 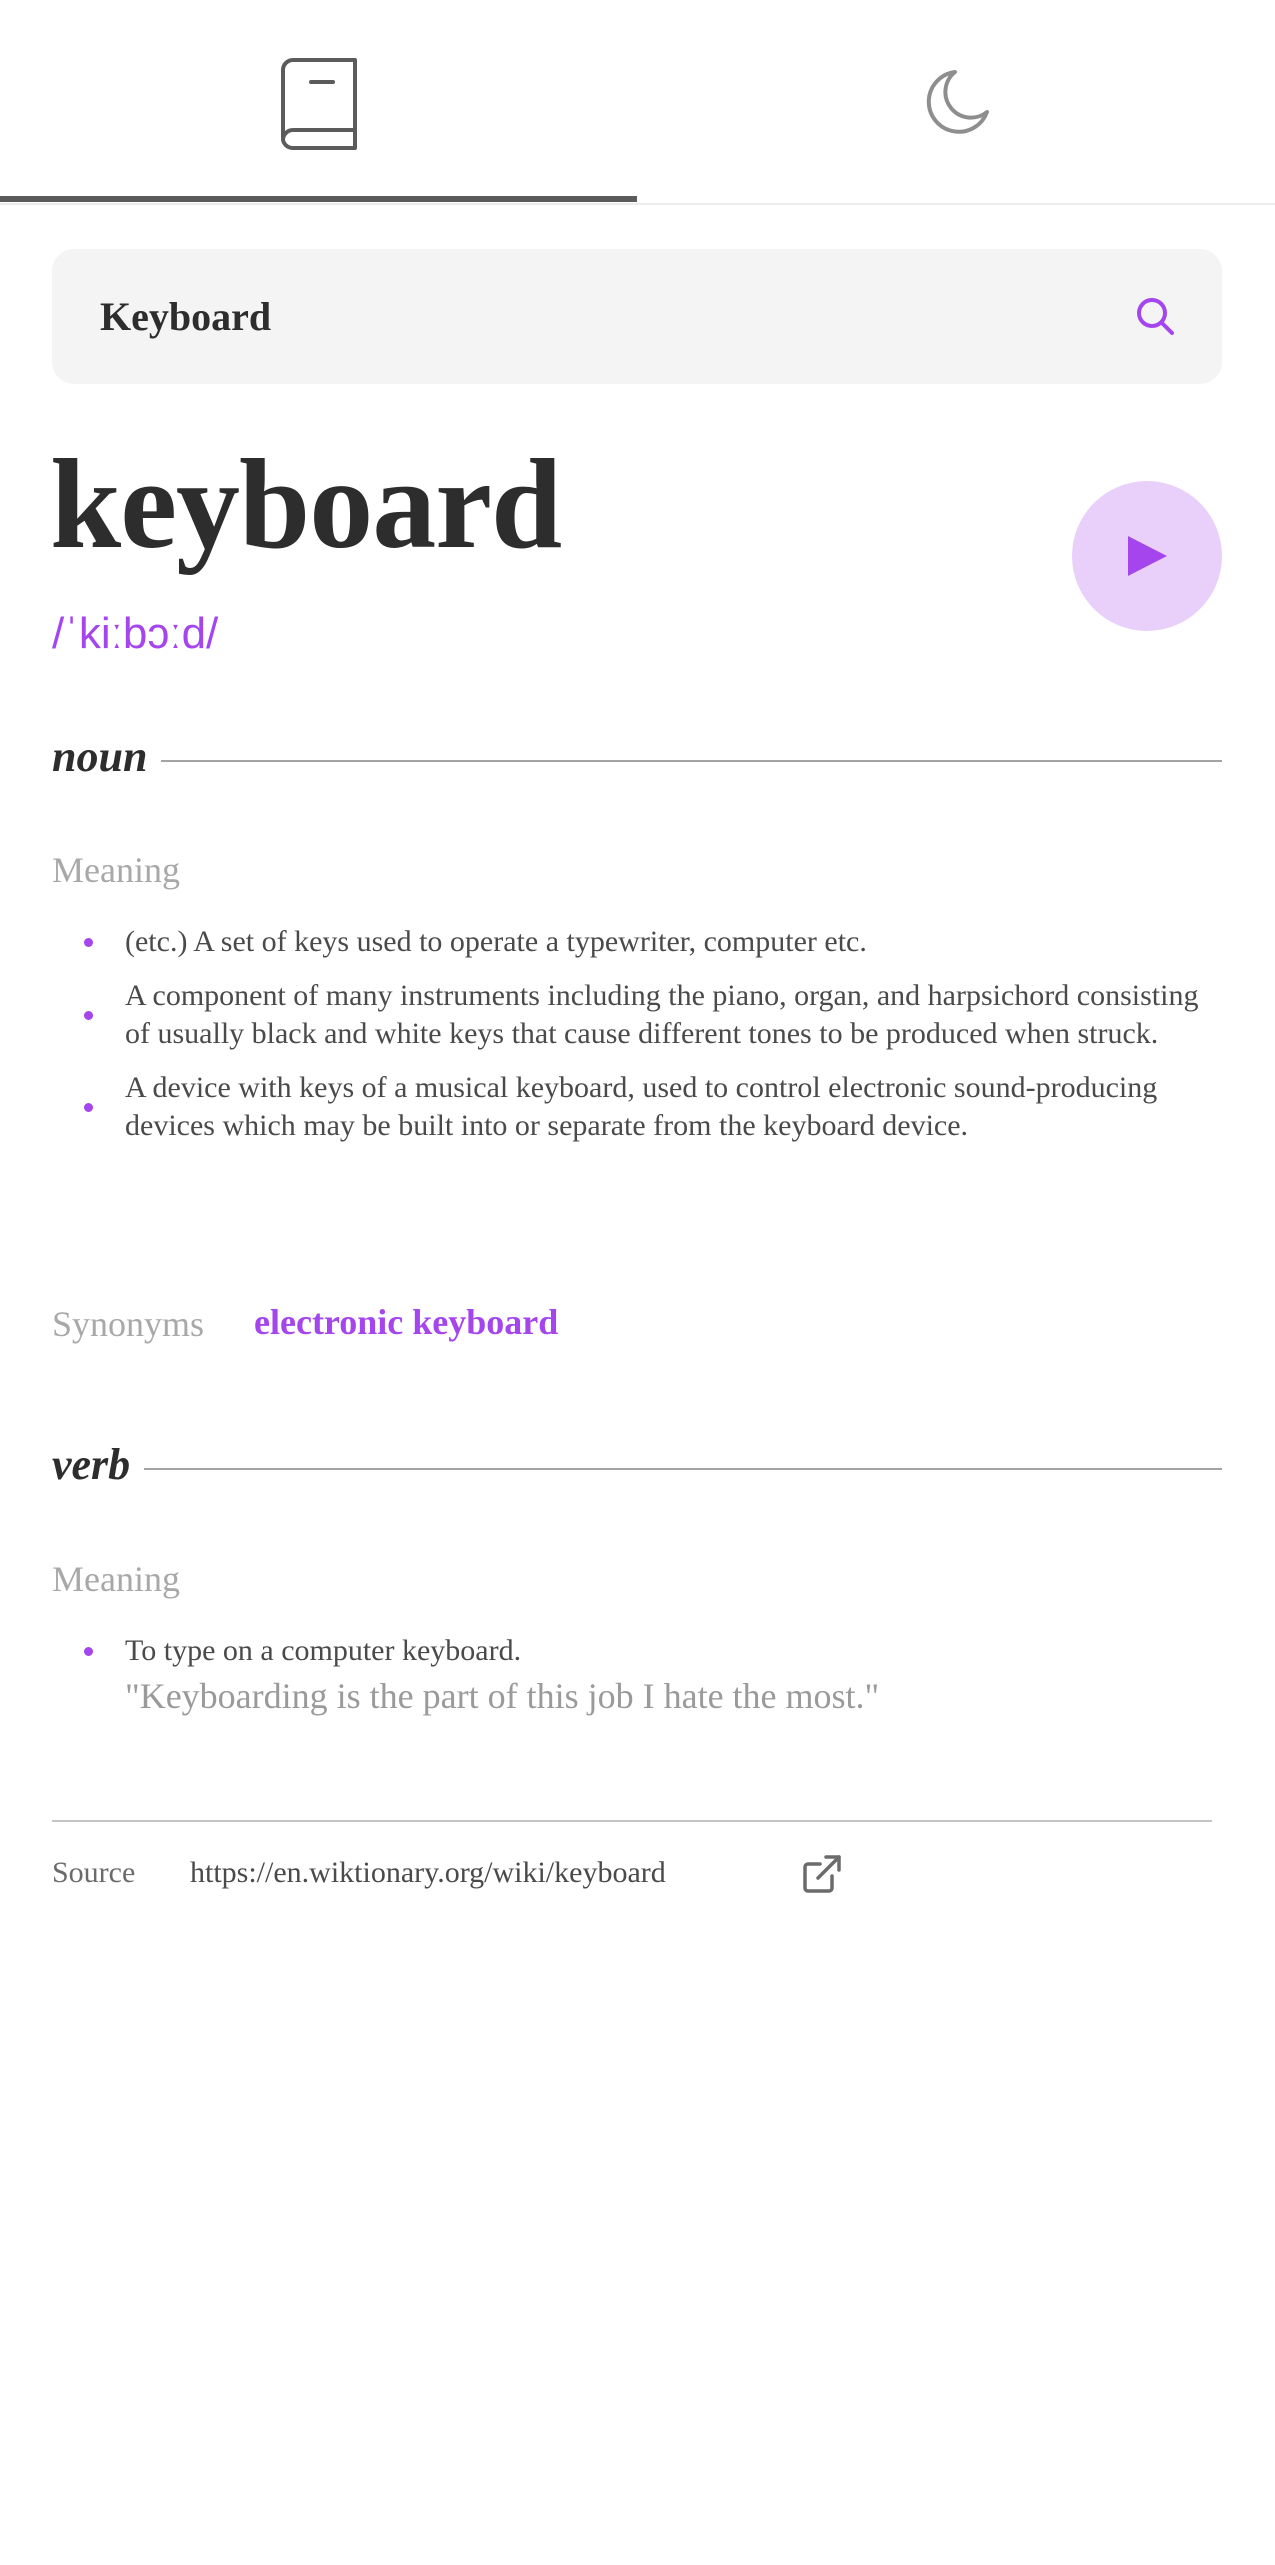 I want to click on moon-icon, so click(x=957, y=101).